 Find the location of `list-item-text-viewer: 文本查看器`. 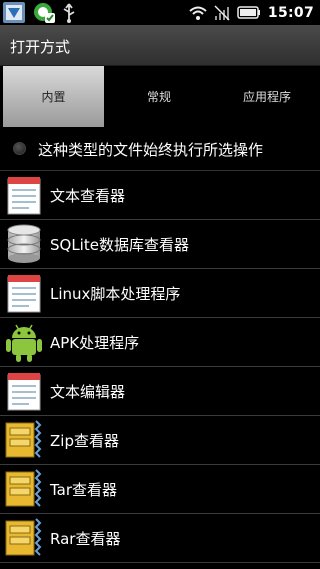

list-item-text-viewer: 文本查看器 is located at coordinates (160, 195).